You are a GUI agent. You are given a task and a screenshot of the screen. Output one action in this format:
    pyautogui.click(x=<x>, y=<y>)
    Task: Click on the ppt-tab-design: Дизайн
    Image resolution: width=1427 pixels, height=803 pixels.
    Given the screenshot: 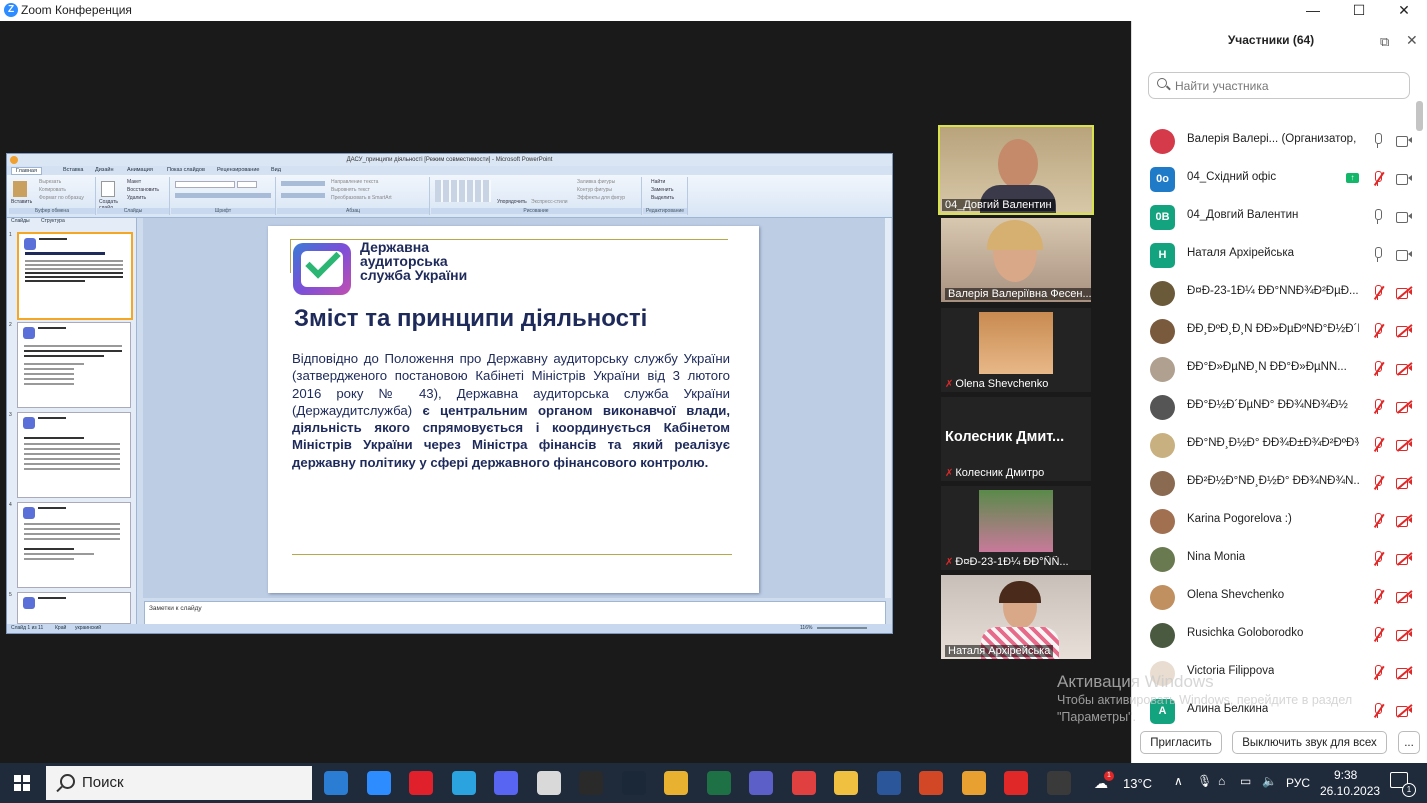 What is the action you would take?
    pyautogui.click(x=104, y=170)
    